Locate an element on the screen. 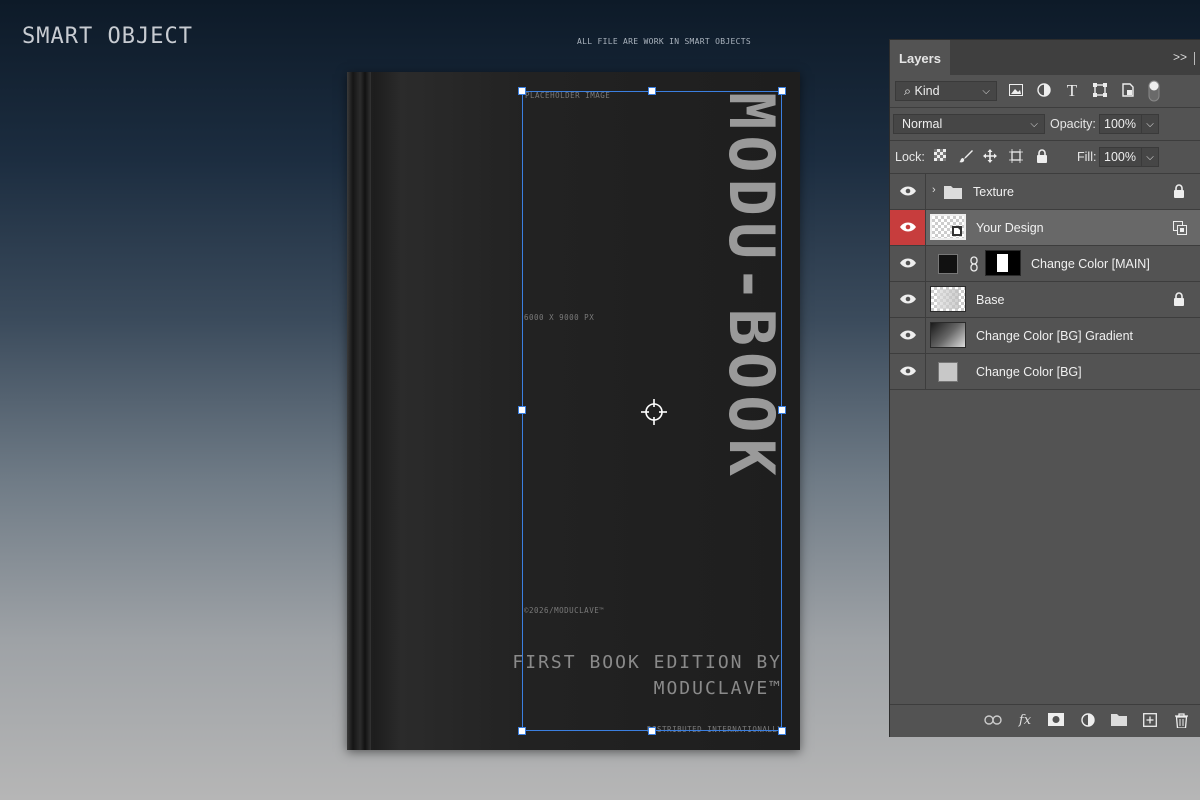 Image resolution: width=1200 pixels, height=800 pixels. layer-row-base: Base is located at coordinates (1045, 300).